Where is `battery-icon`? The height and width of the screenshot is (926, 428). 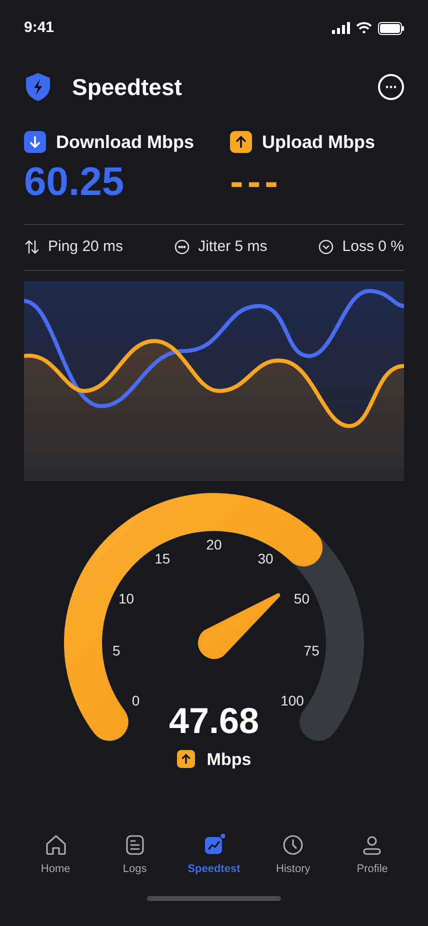
battery-icon is located at coordinates (391, 28).